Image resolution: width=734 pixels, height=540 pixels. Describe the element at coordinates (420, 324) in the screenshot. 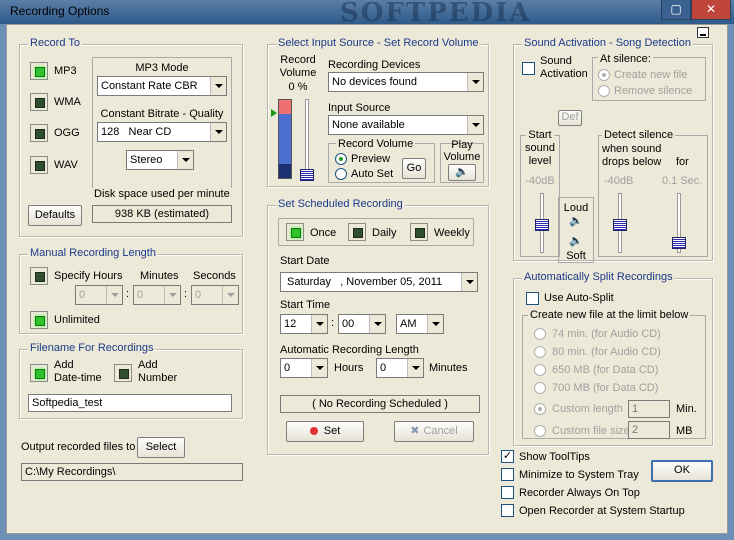

I see `ampm-select: AM` at that location.